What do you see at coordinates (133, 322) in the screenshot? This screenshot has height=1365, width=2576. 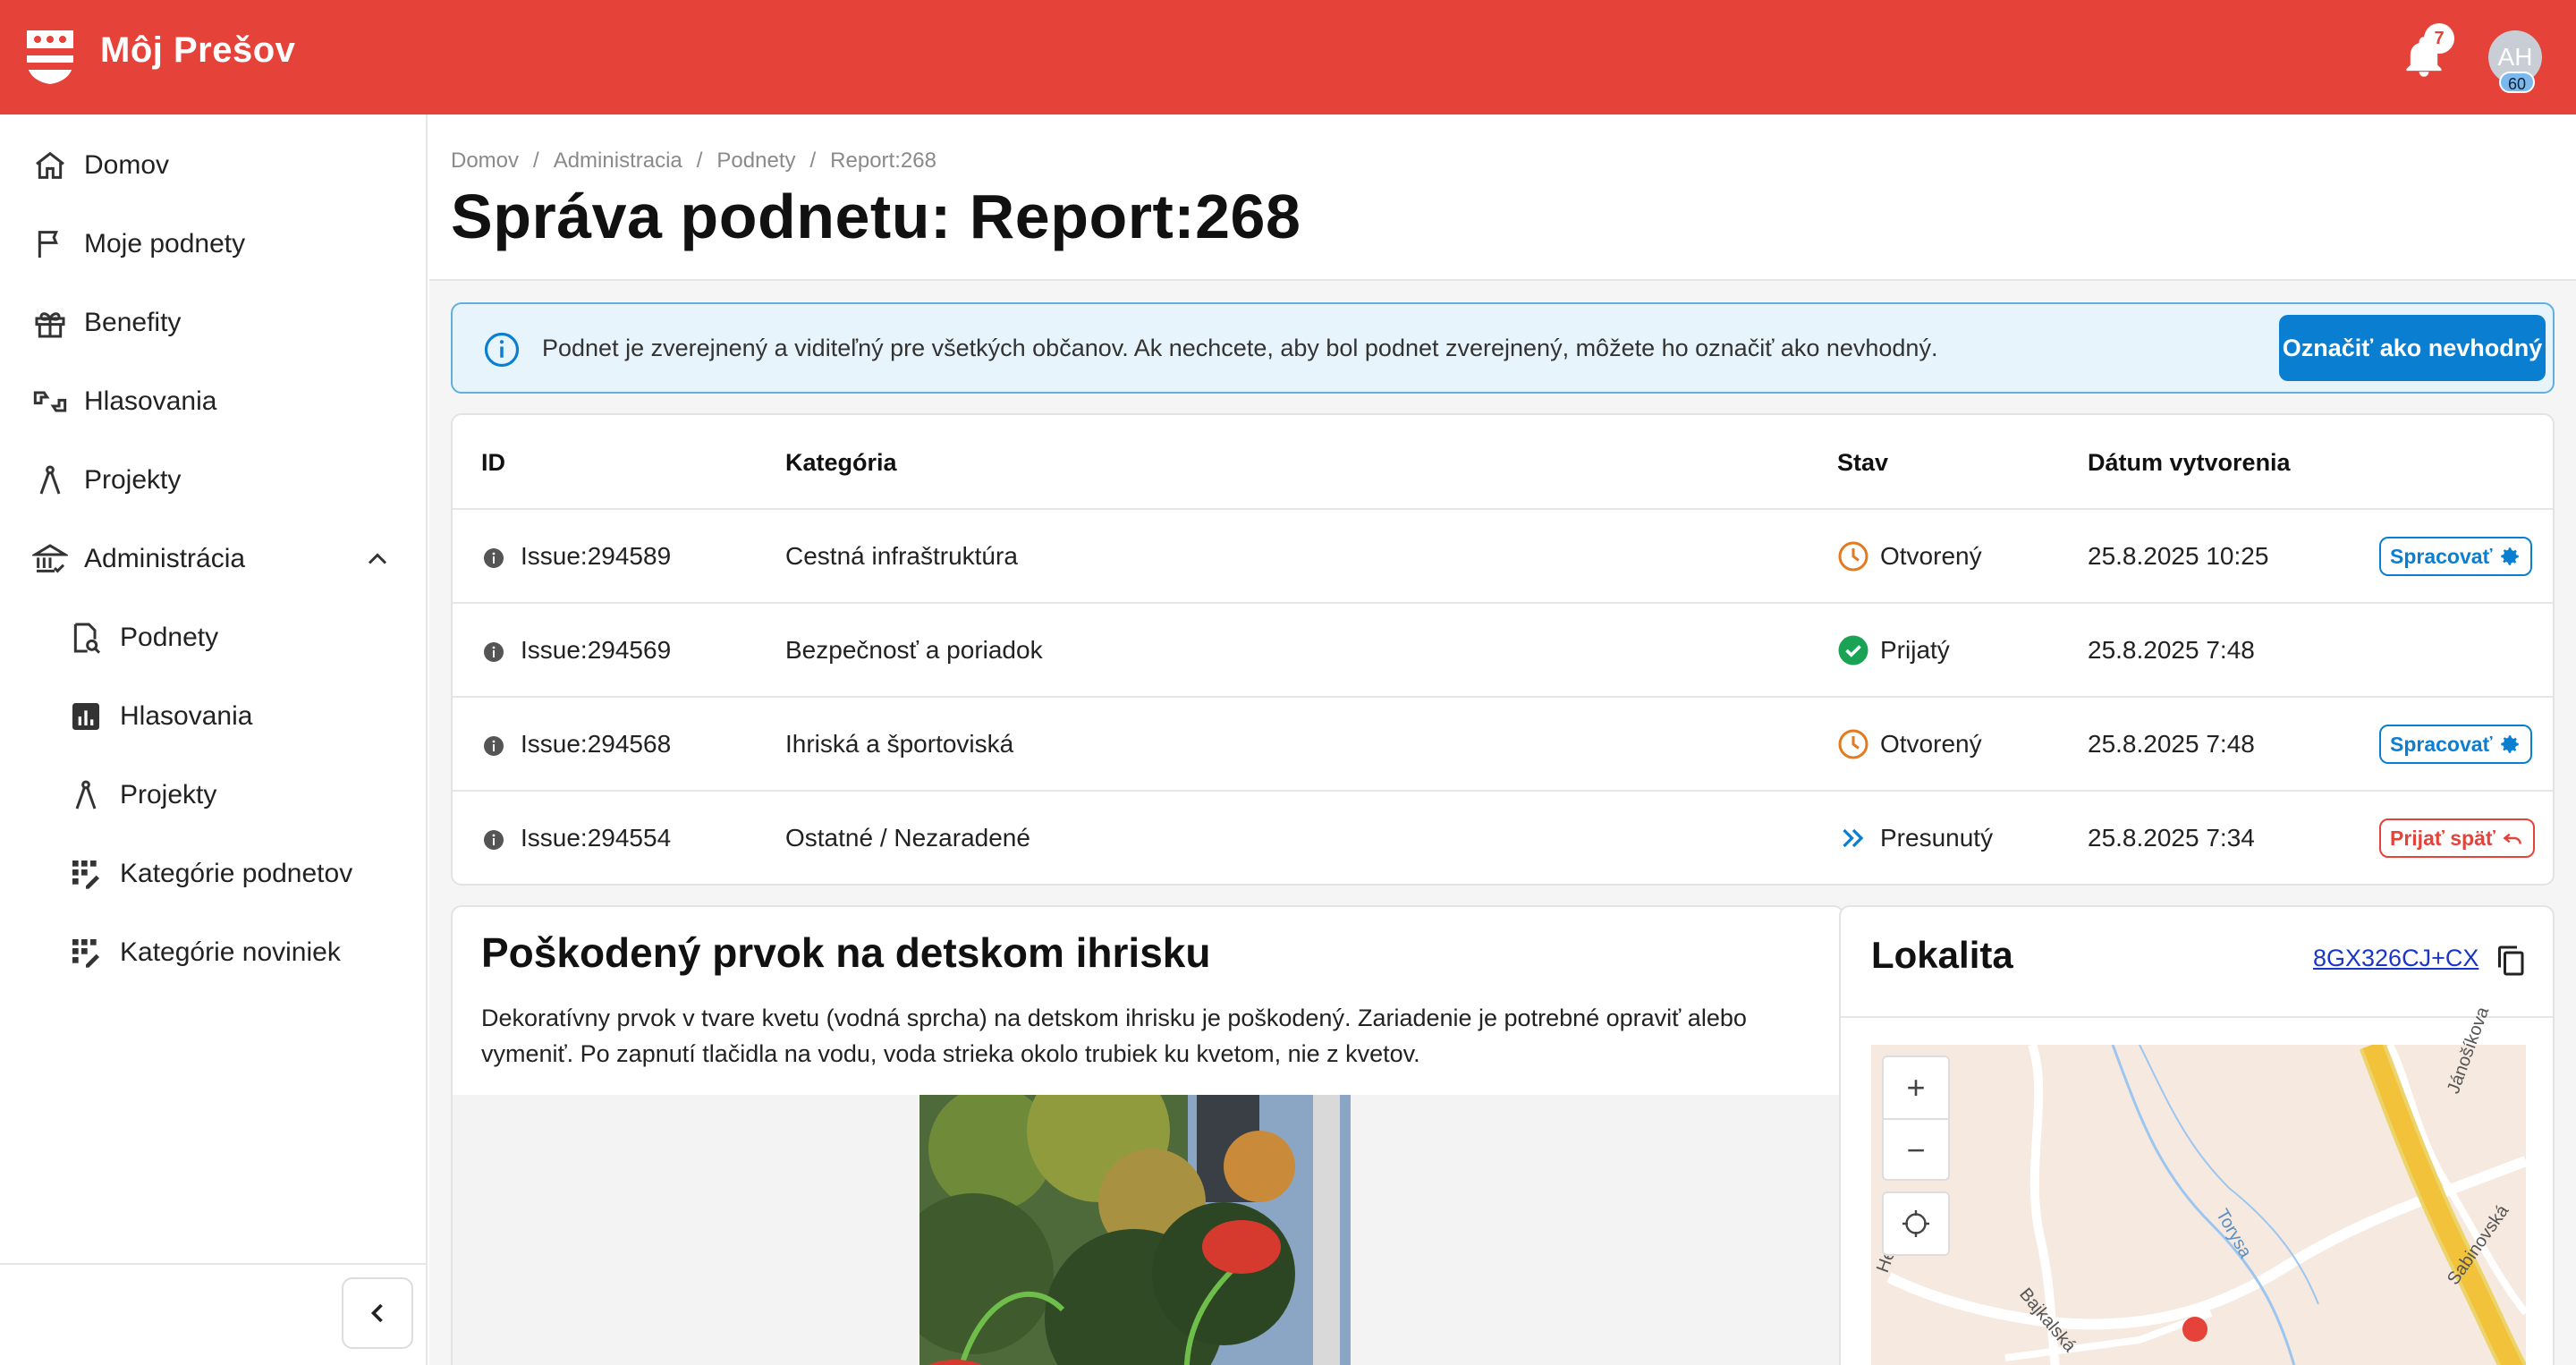 I see `sidebar-item-label: Benefity` at bounding box center [133, 322].